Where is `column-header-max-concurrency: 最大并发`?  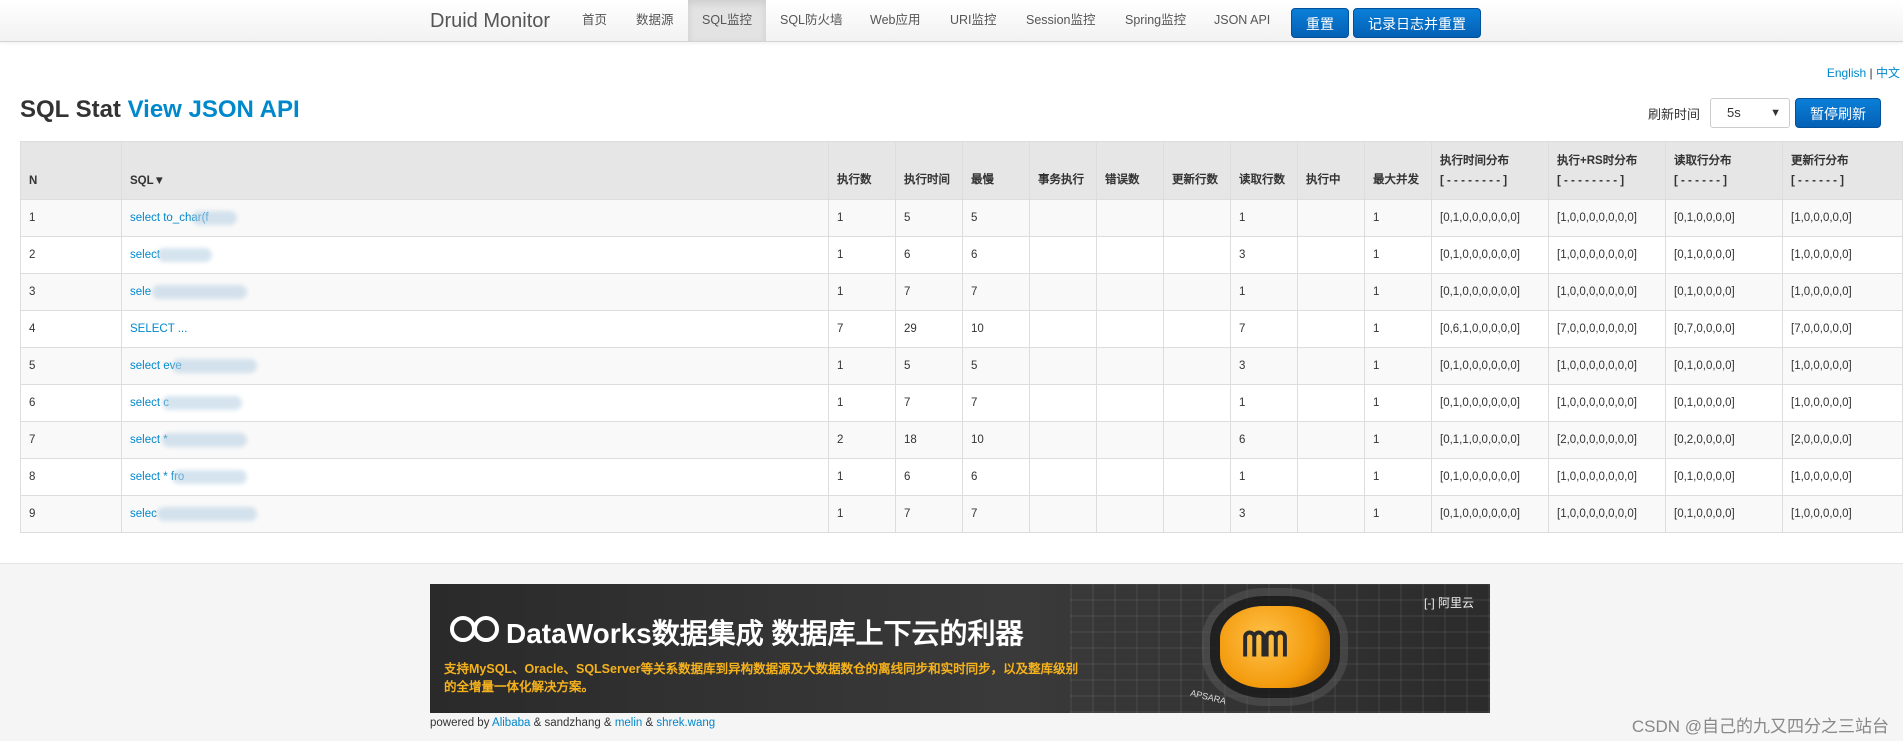 column-header-max-concurrency: 最大并发 is located at coordinates (1398, 170).